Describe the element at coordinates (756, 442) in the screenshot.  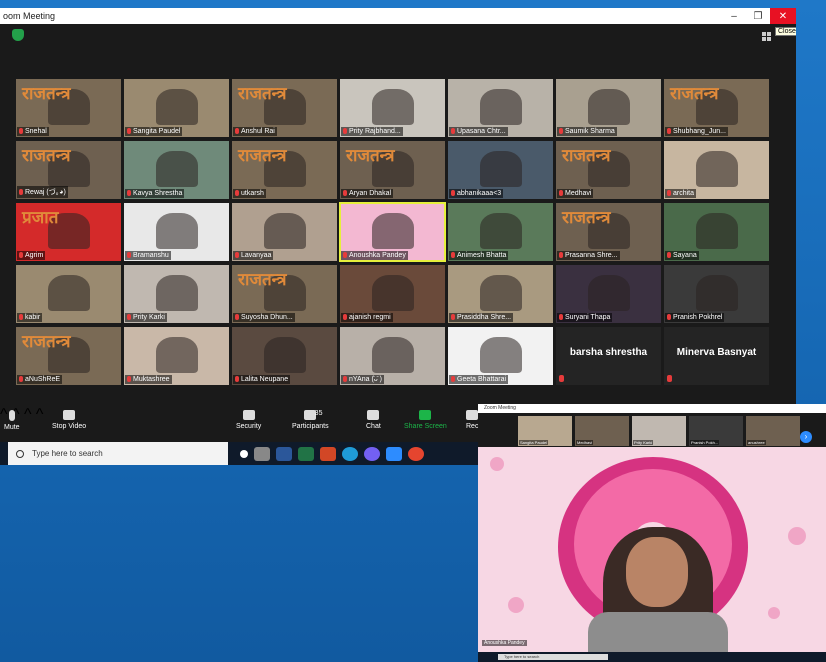
I see `strip-participant-name: anushree` at that location.